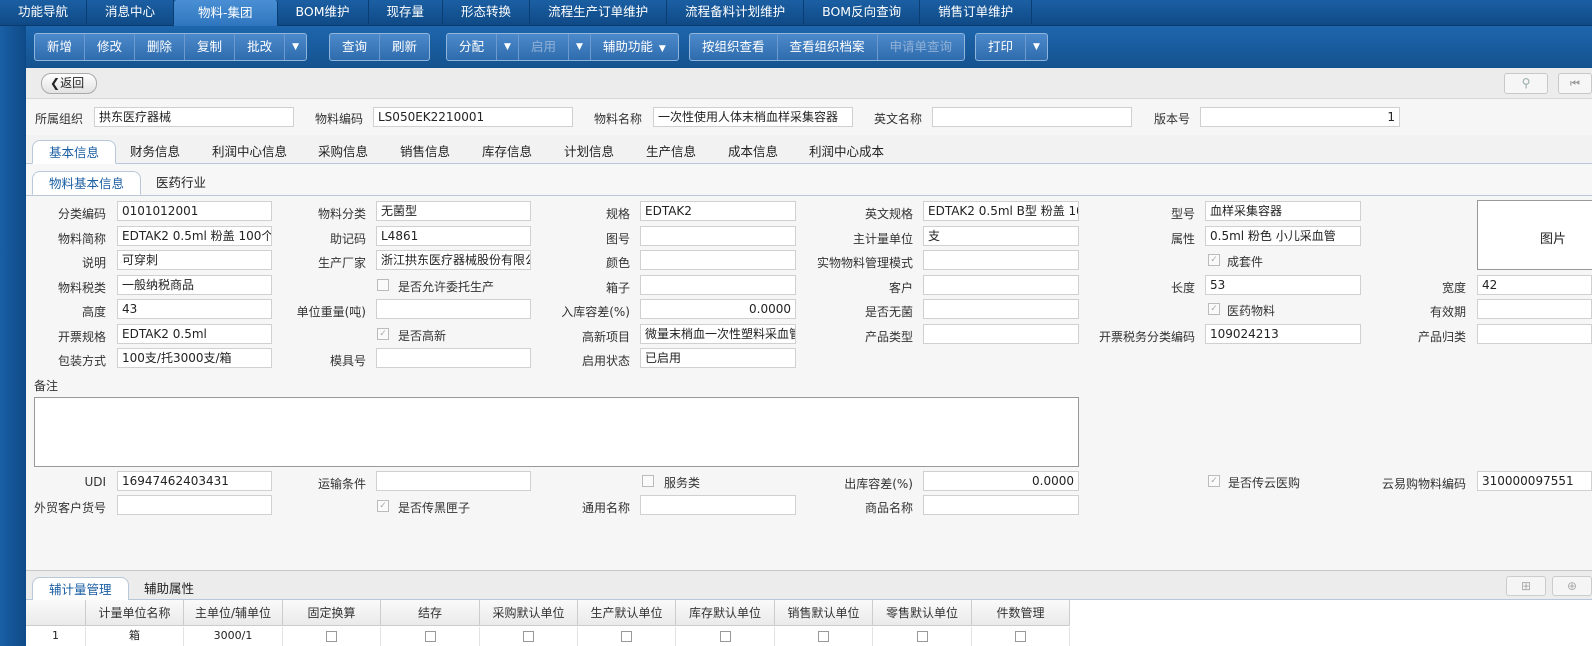  Describe the element at coordinates (131, 12) in the screenshot. I see `nav-message-center: 消息中心` at that location.